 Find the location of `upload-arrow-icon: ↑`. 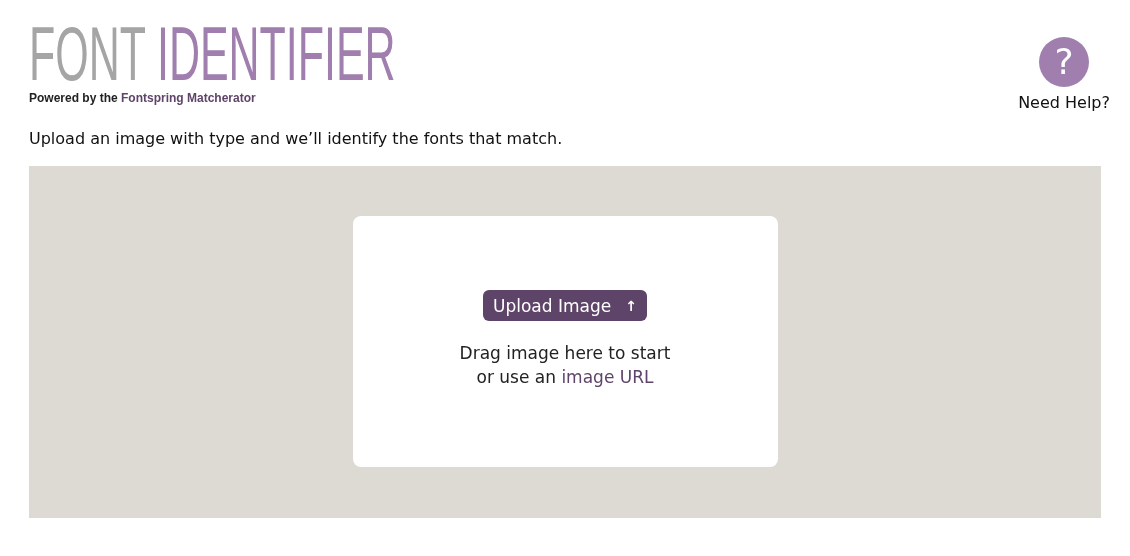

upload-arrow-icon: ↑ is located at coordinates (631, 305).